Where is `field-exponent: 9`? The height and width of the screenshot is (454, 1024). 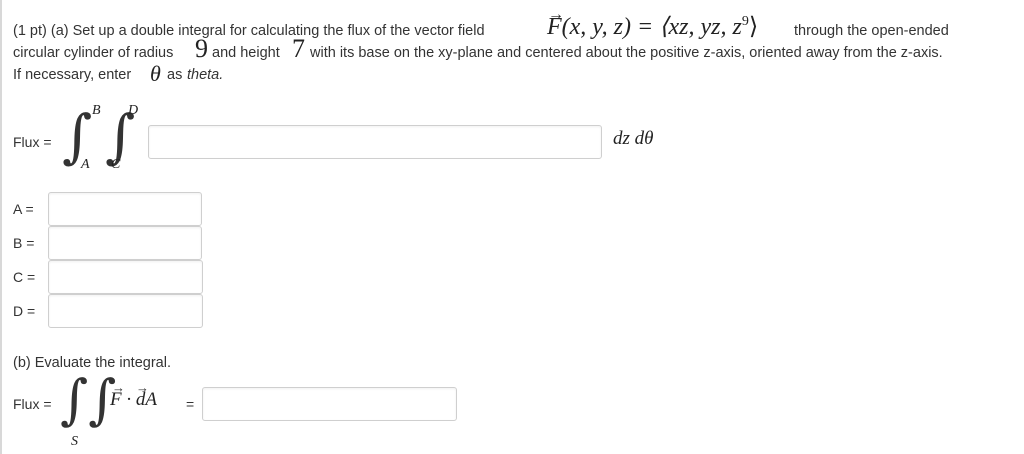 field-exponent: 9 is located at coordinates (745, 21).